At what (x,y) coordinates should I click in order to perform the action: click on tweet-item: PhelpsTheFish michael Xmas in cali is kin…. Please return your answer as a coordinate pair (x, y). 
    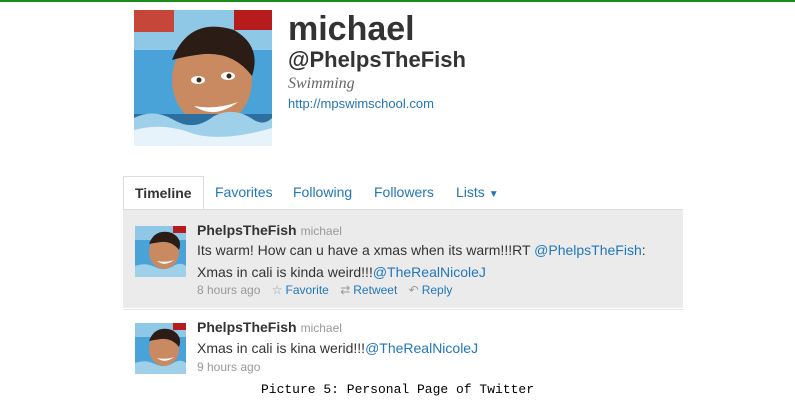
    Looking at the image, I should click on (403, 343).